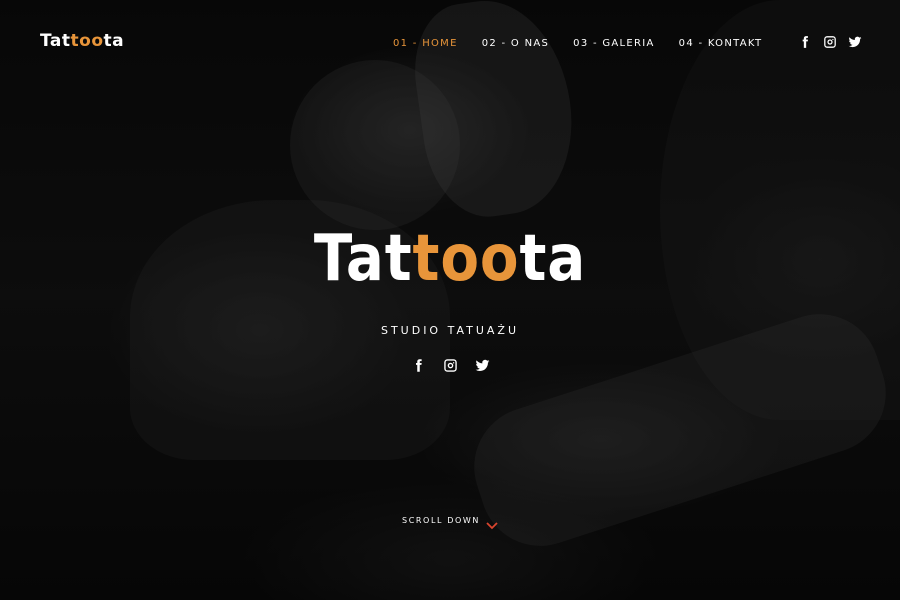 The width and height of the screenshot is (900, 600). I want to click on logo-text-part2: ta, so click(114, 41).